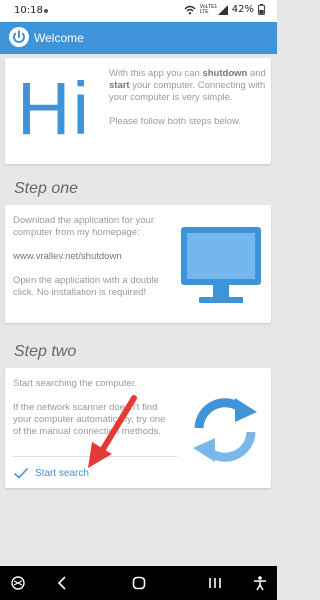  I want to click on homepage-link: www.vrallev.net/shutdown, so click(93, 257).